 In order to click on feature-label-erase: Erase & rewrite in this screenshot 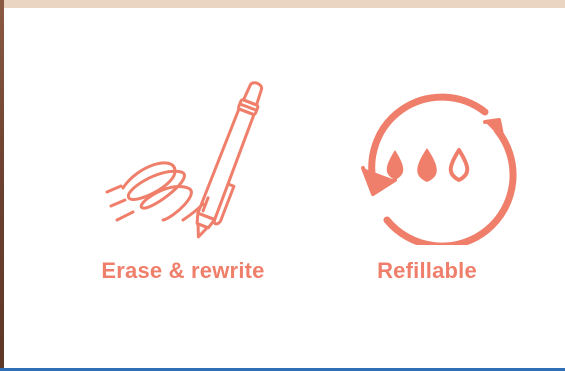, I will do `click(183, 270)`.